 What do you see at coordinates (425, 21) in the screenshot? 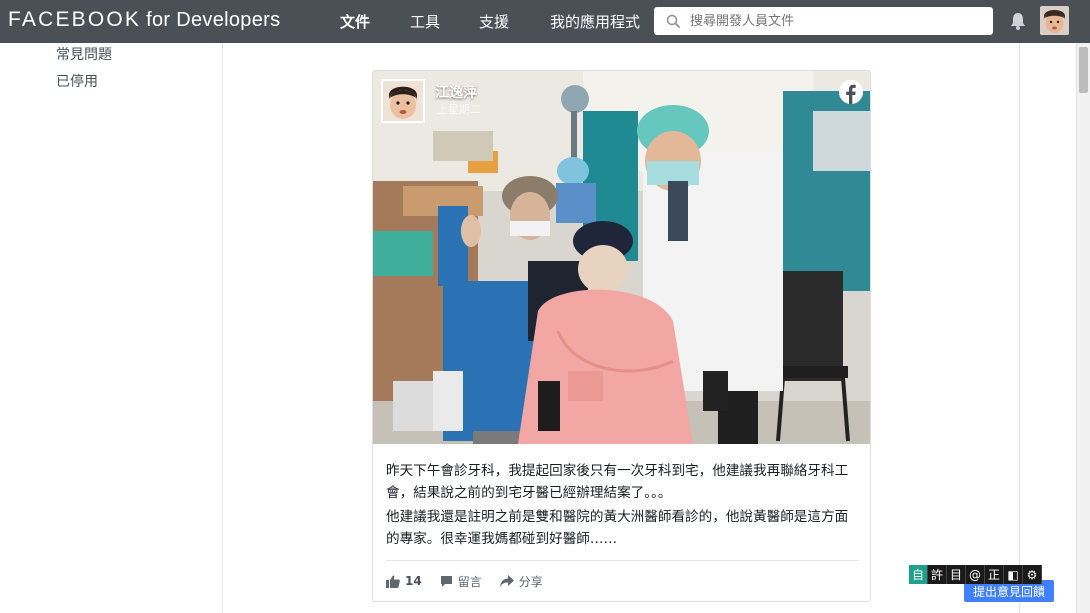
I see `nav-tools: 工具` at bounding box center [425, 21].